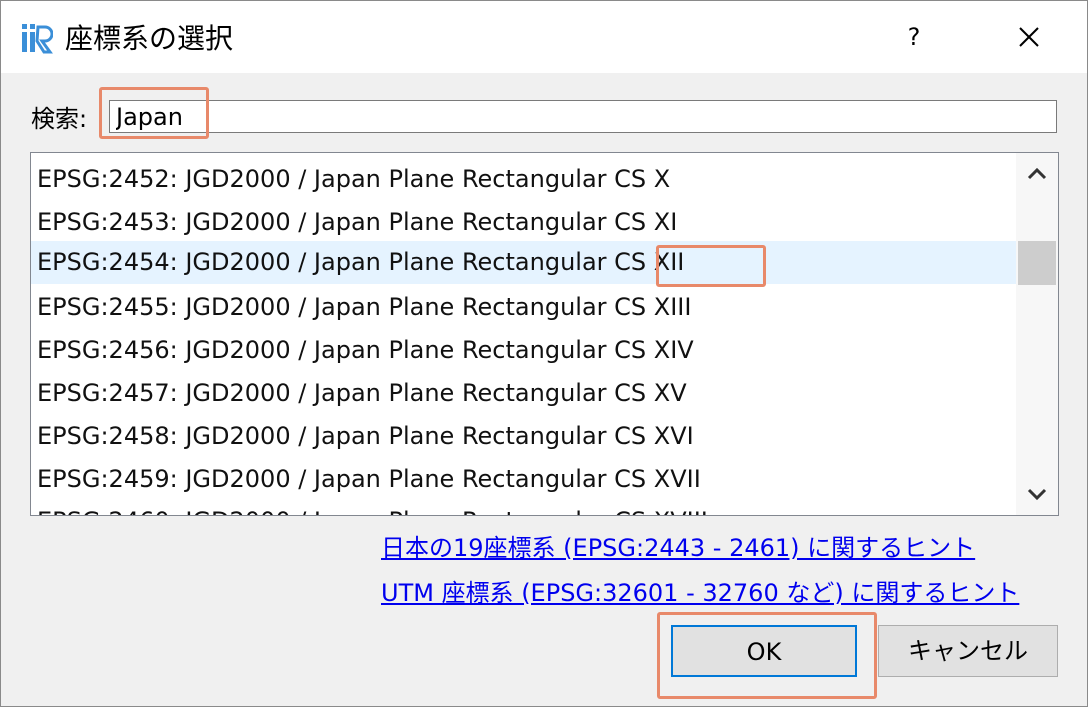  I want to click on scrollbar-thumb, so click(1037, 263).